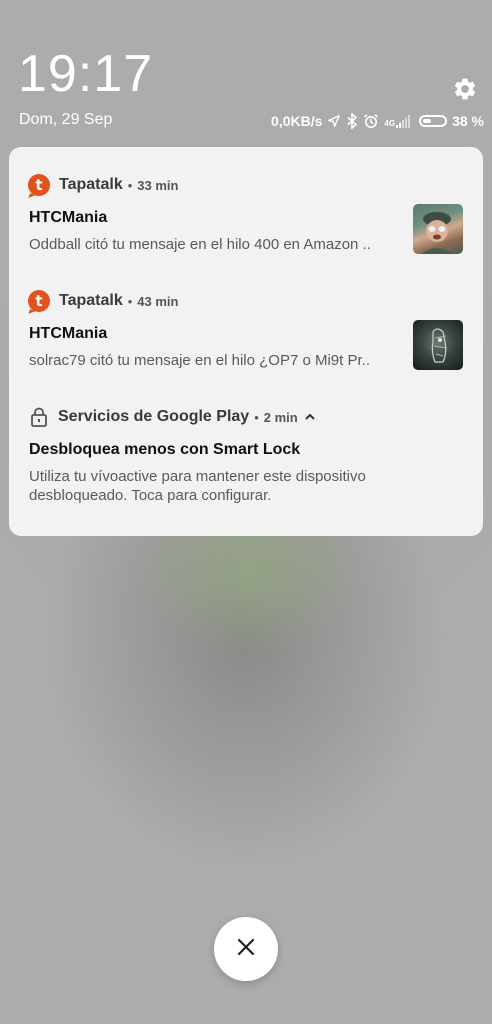 The image size is (492, 1024). I want to click on notification-header: Servicios de Google Play • 2 min, so click(172, 417).